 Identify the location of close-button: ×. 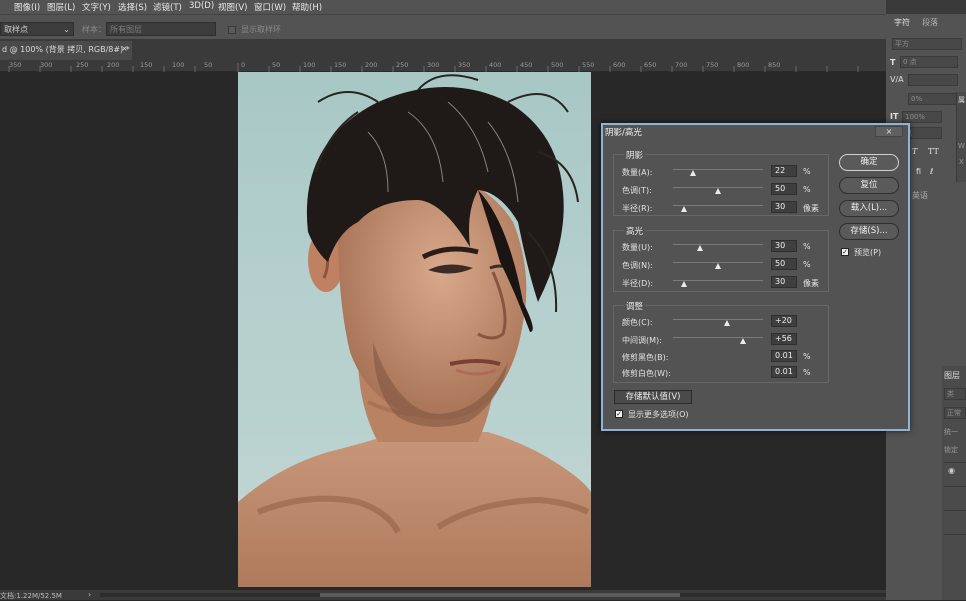
(889, 131).